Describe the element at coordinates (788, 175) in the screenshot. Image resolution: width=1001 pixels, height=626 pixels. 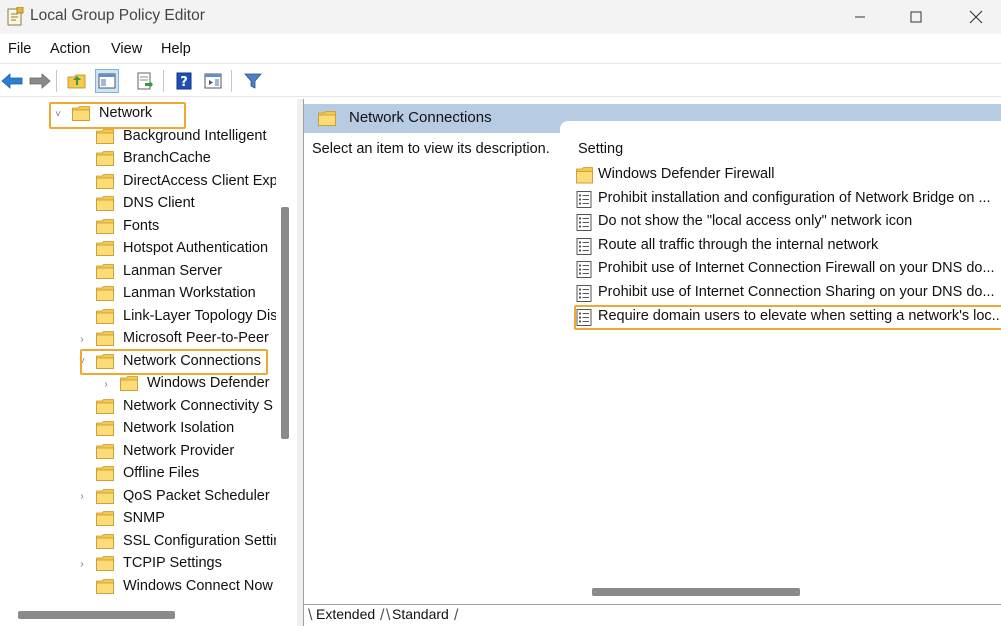
I see `setting-row: Windows Defender Firewall` at that location.